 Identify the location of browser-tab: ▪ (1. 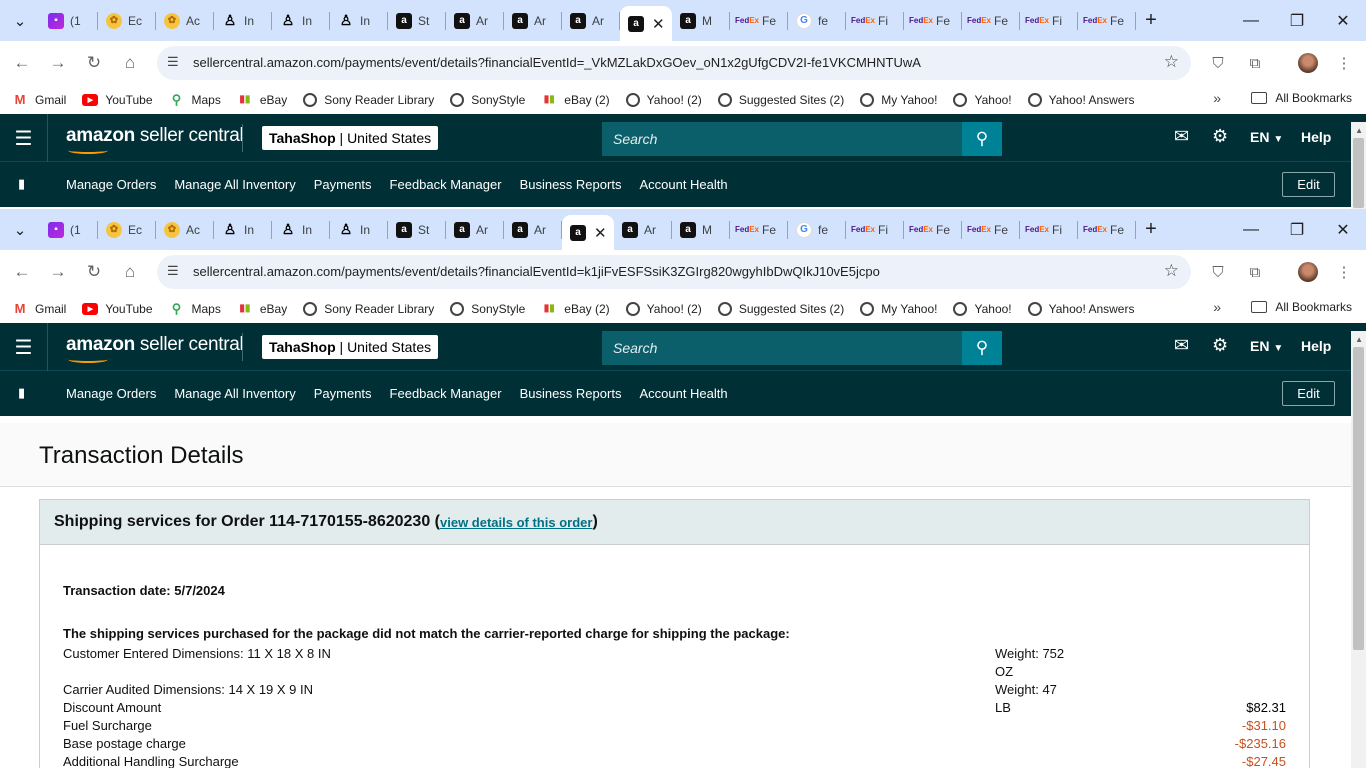
(69, 20).